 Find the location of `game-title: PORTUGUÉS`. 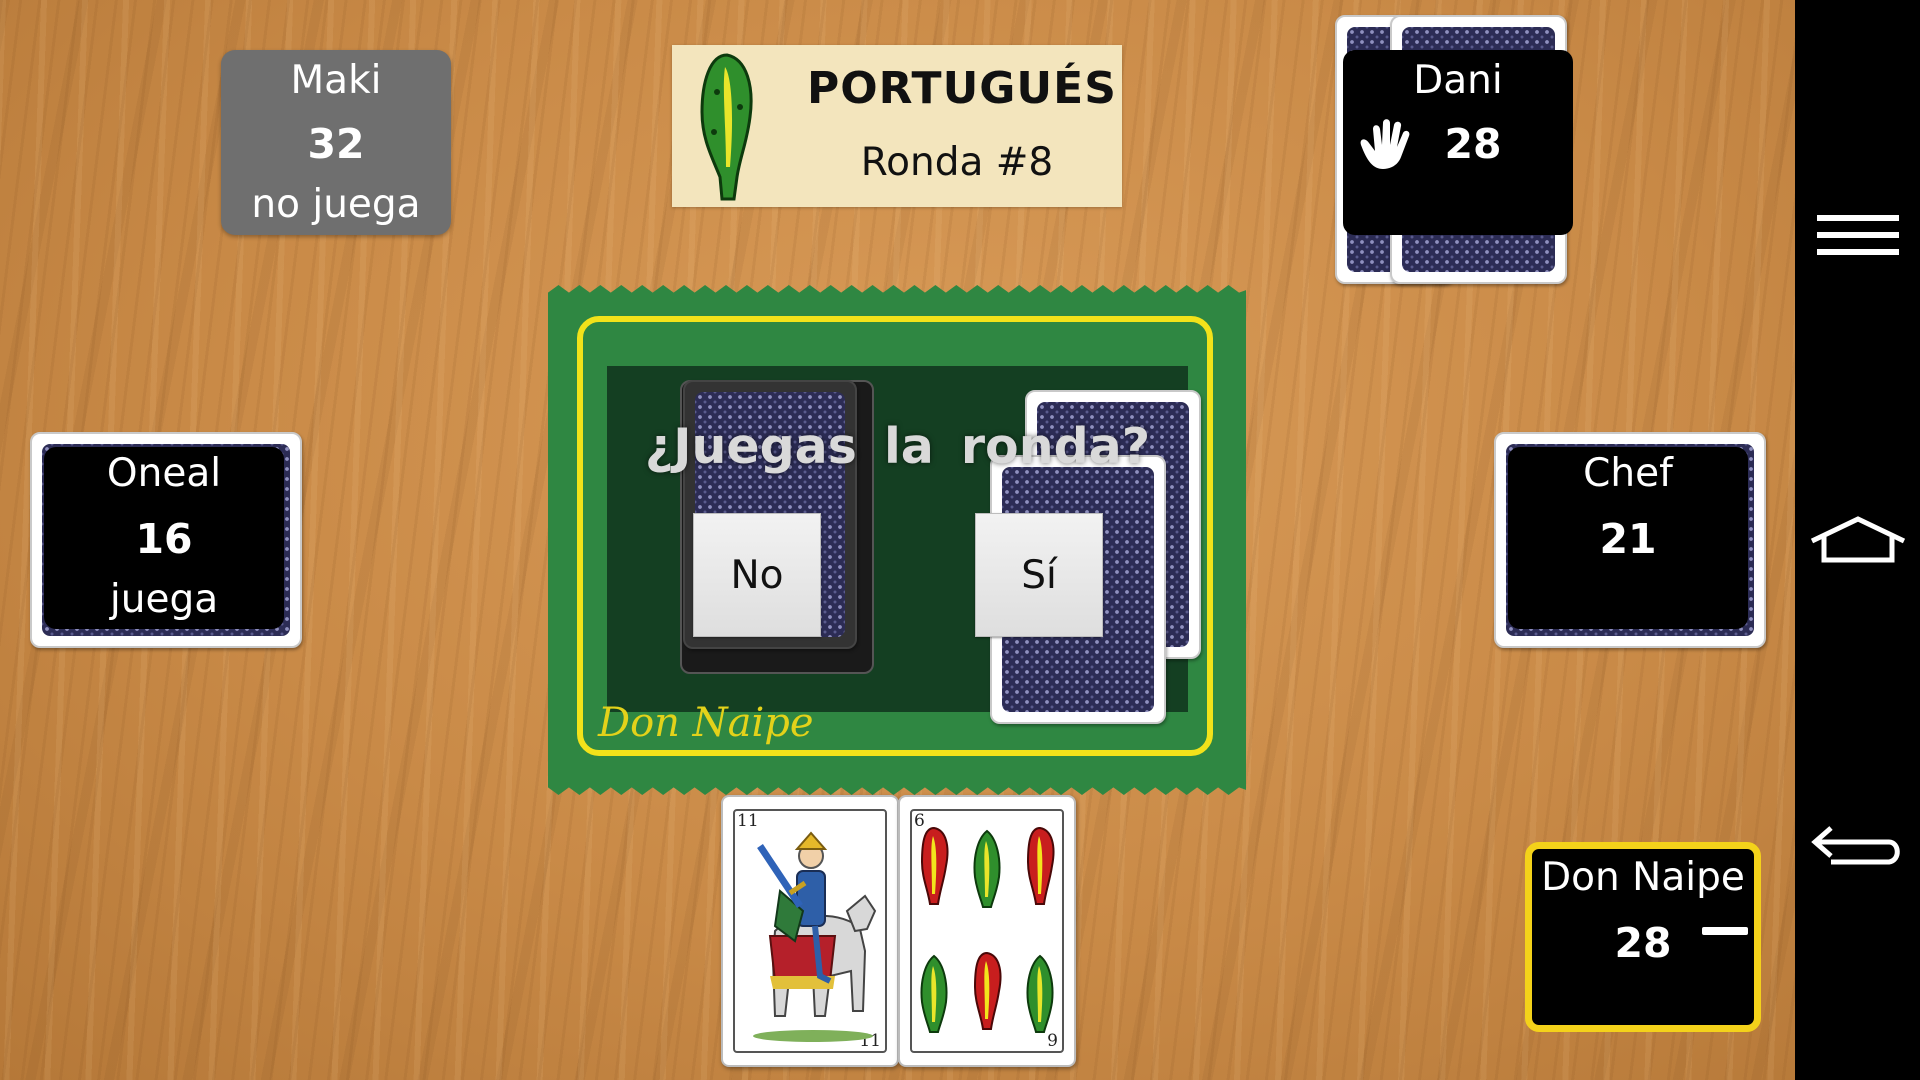

game-title: PORTUGUÉS is located at coordinates (962, 88).